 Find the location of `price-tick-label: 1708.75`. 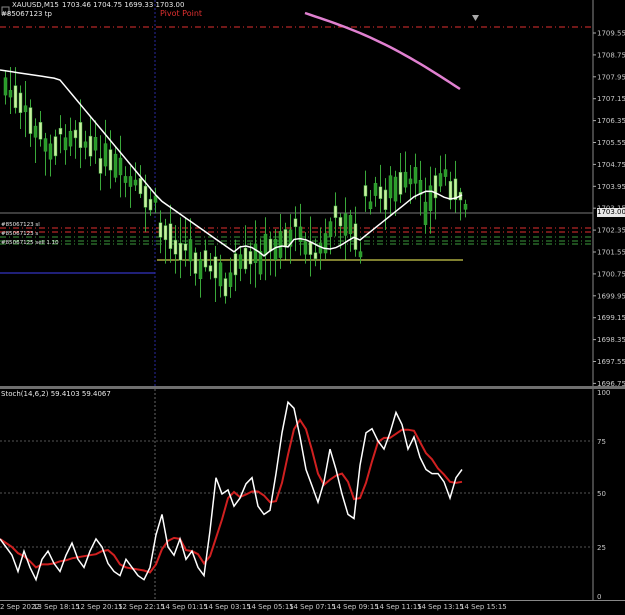

price-tick-label: 1708.75 is located at coordinates (611, 55).